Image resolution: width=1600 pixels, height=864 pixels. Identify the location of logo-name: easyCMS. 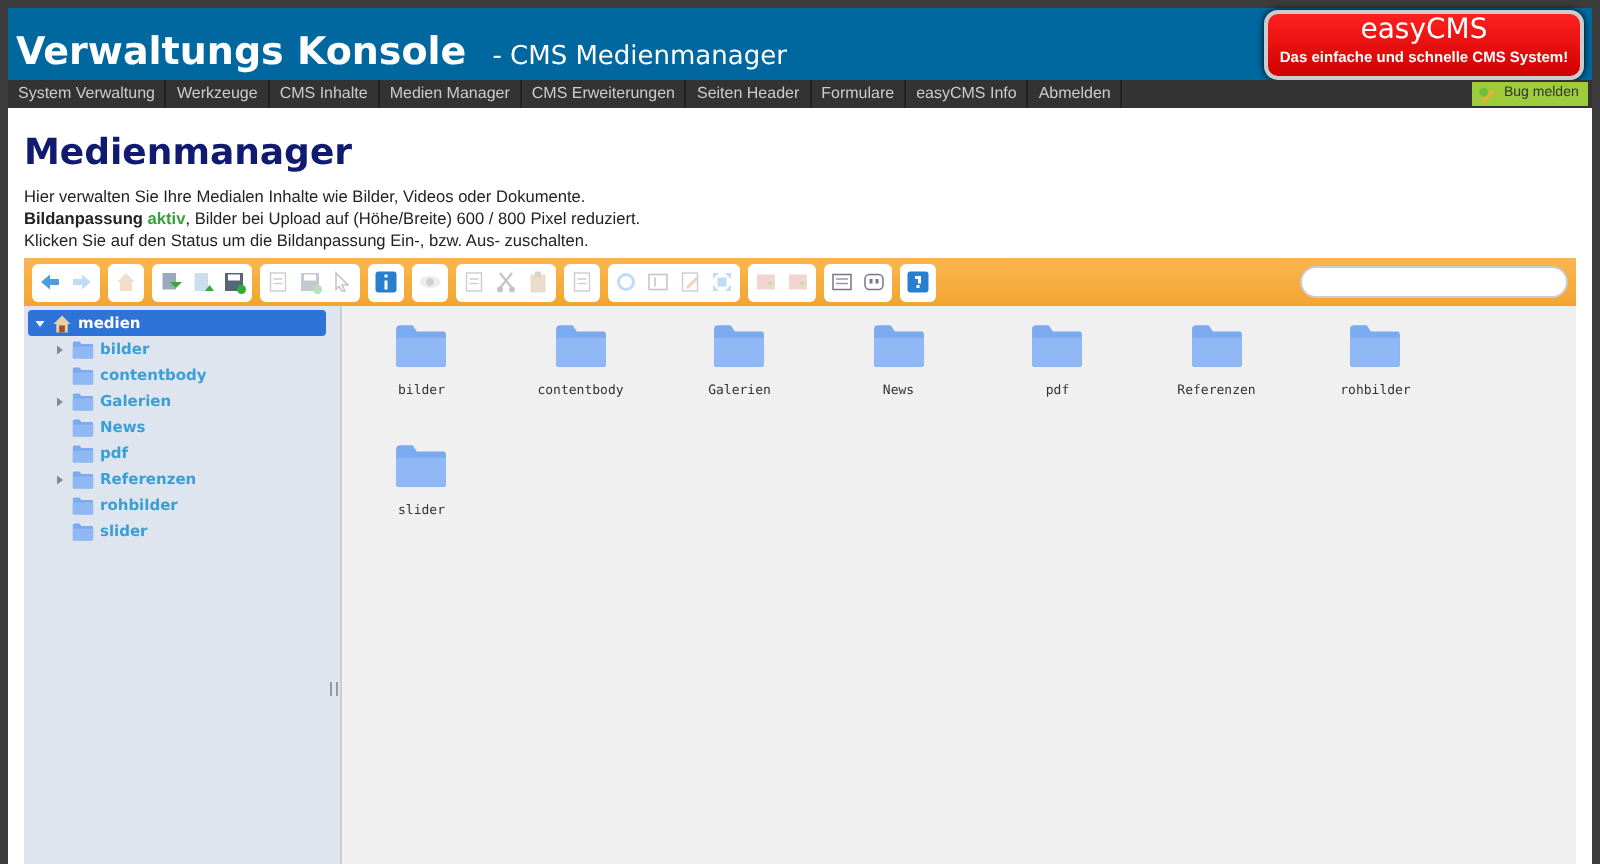
(1424, 31).